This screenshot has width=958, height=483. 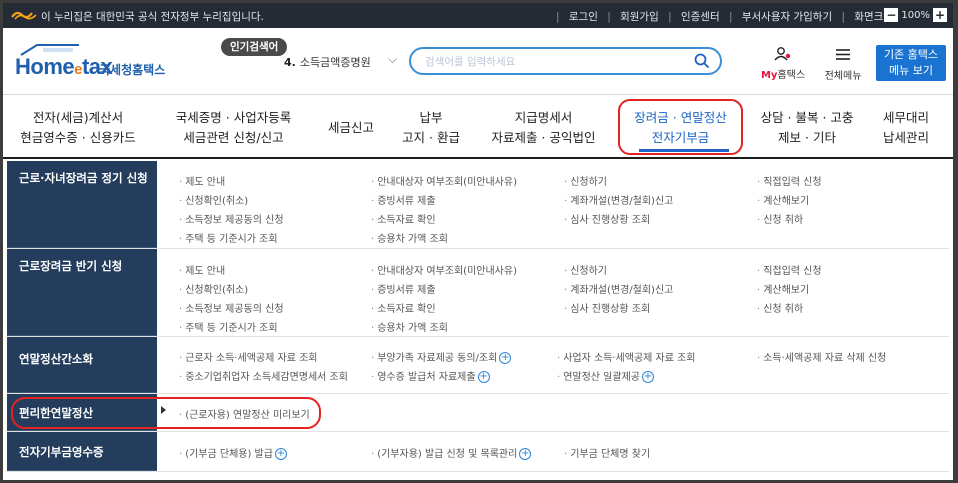 What do you see at coordinates (152, 17) in the screenshot?
I see `gov-notice-text: 이 누리집은 대한민국 공식 전자정부 누리집입니다.` at bounding box center [152, 17].